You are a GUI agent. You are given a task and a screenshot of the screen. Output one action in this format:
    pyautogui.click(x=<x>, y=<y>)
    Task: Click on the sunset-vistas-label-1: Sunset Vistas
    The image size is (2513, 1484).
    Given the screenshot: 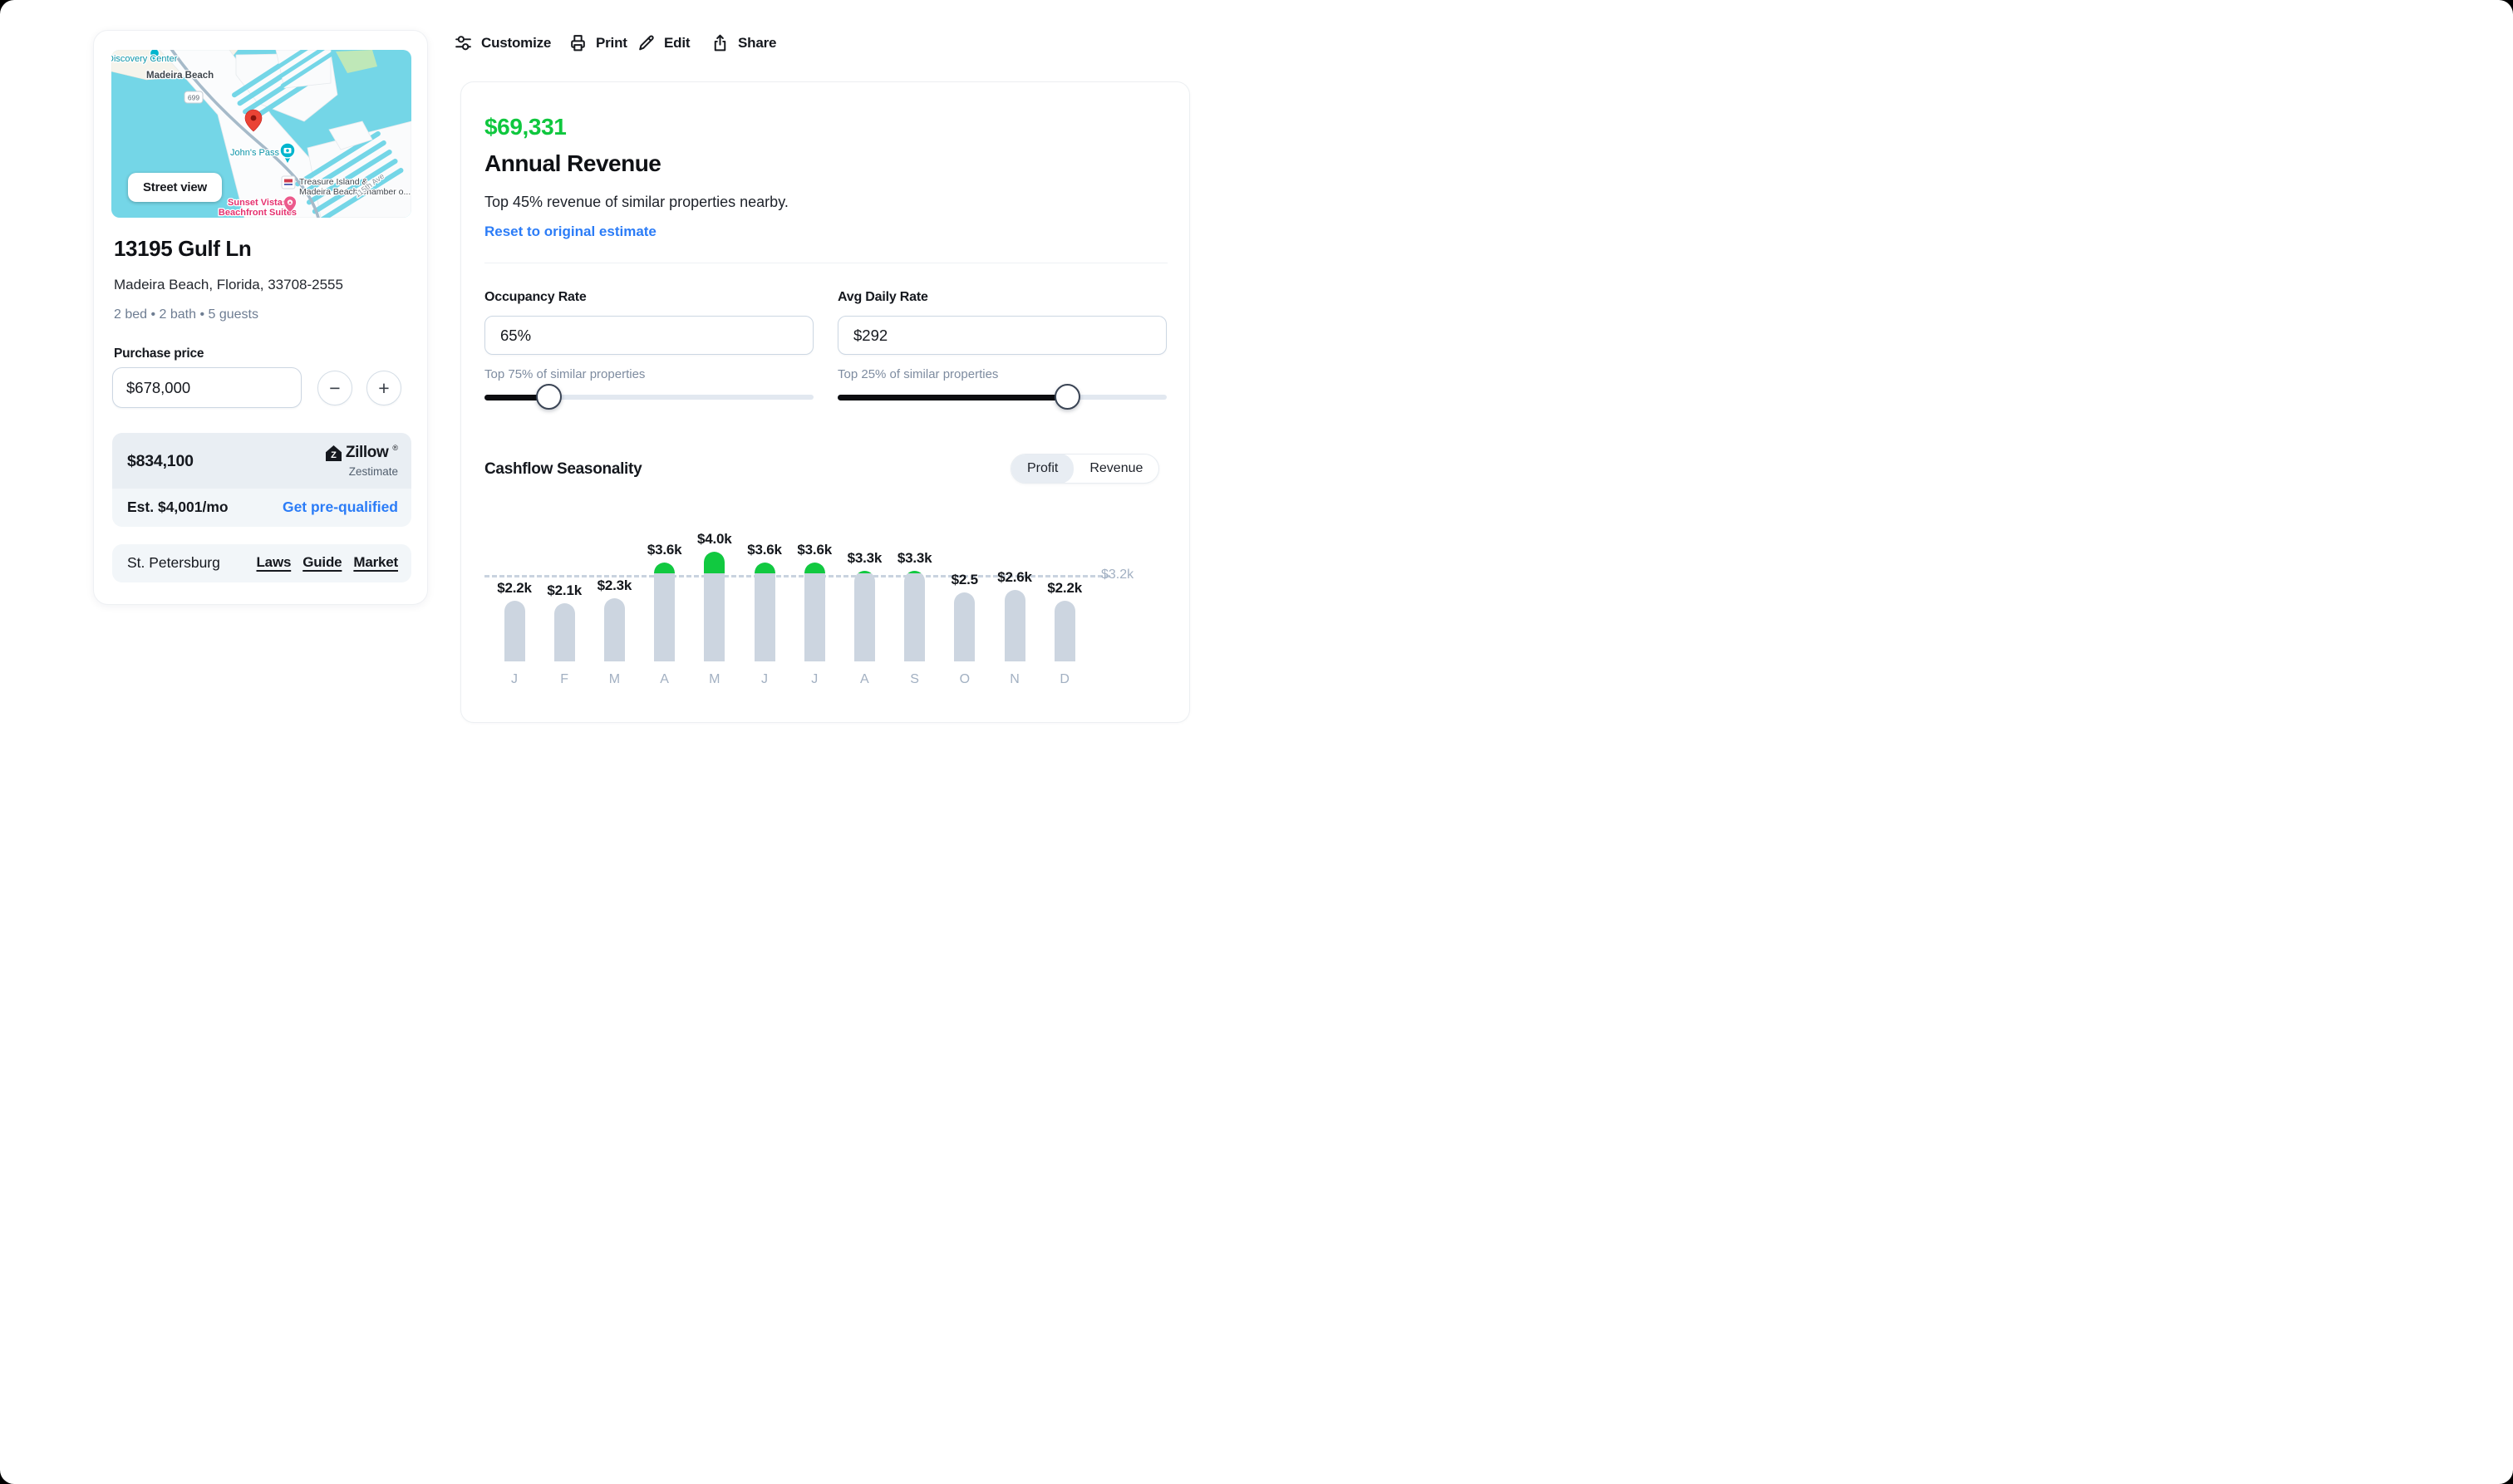 What is the action you would take?
    pyautogui.click(x=258, y=203)
    